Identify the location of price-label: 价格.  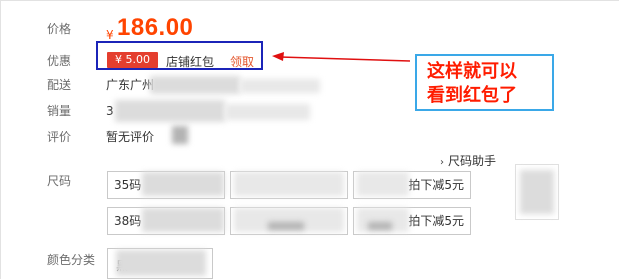
(59, 29).